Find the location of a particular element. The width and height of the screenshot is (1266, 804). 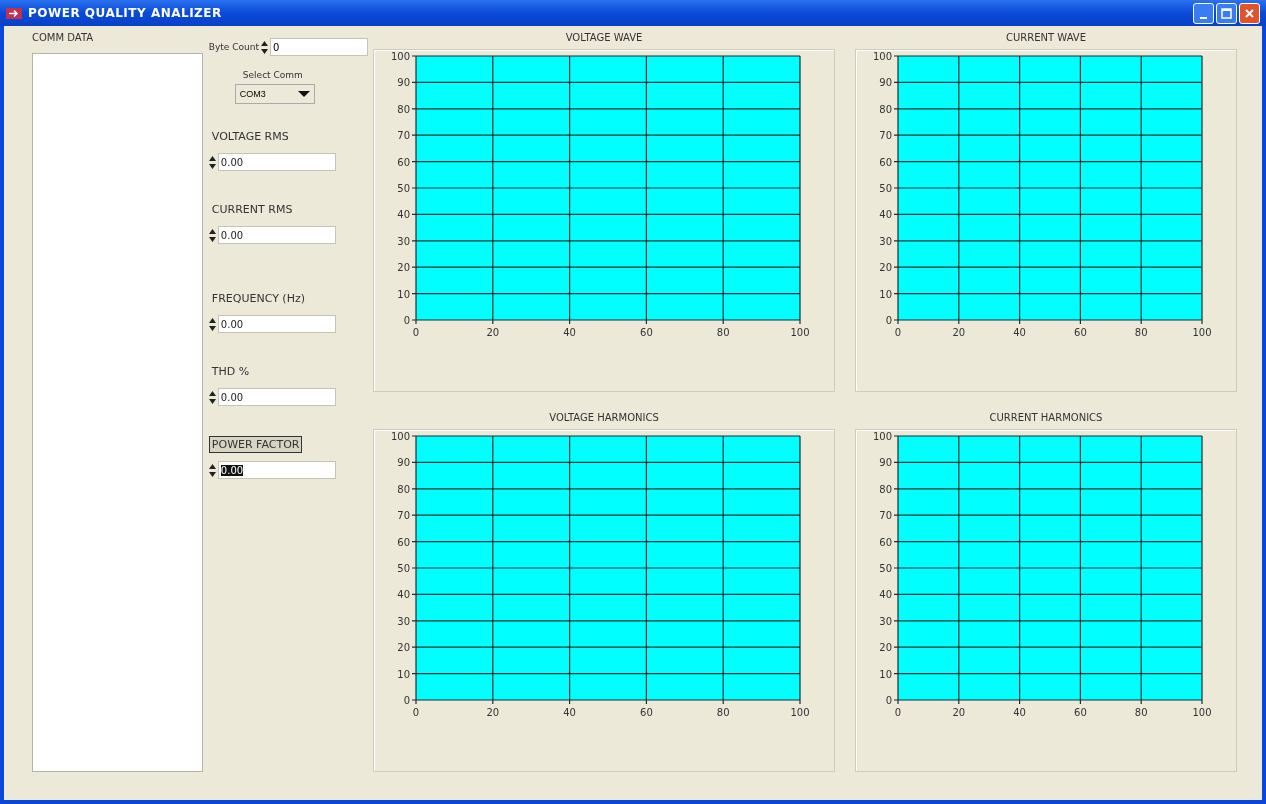

maximize-button is located at coordinates (1226, 13).